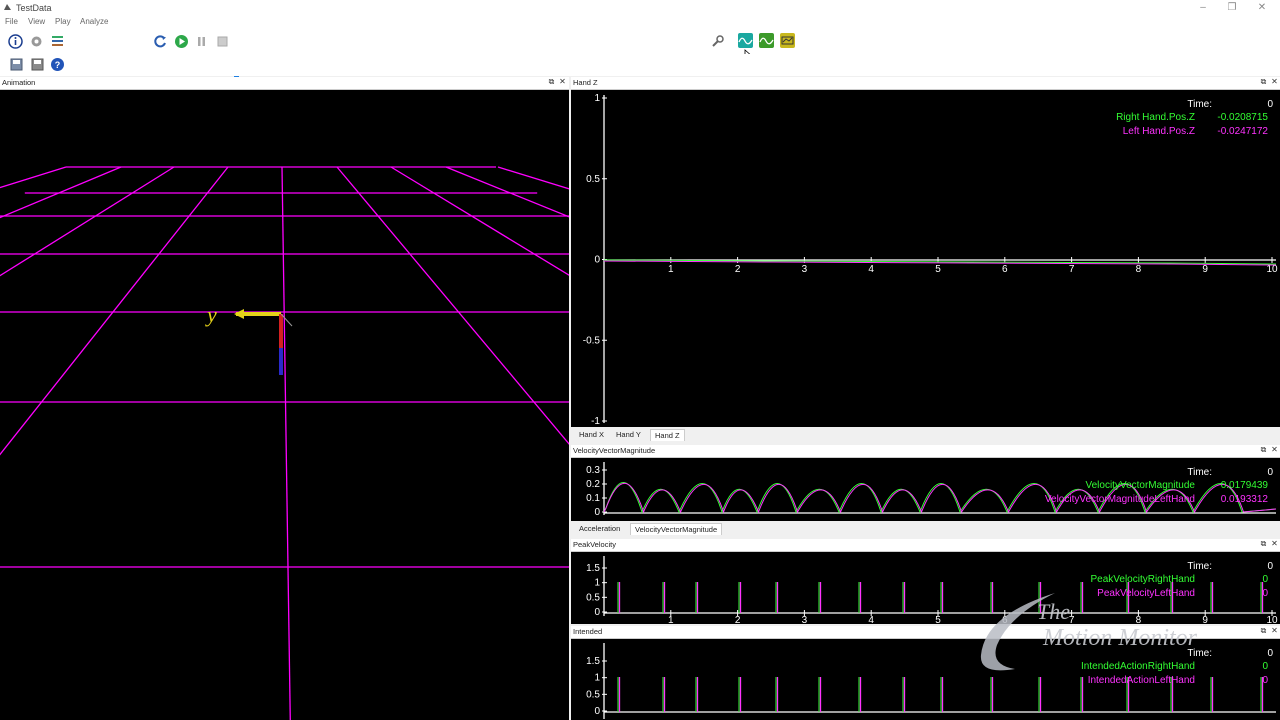  Describe the element at coordinates (94, 21) in the screenshot. I see `menu-analyze: Analyze` at that location.